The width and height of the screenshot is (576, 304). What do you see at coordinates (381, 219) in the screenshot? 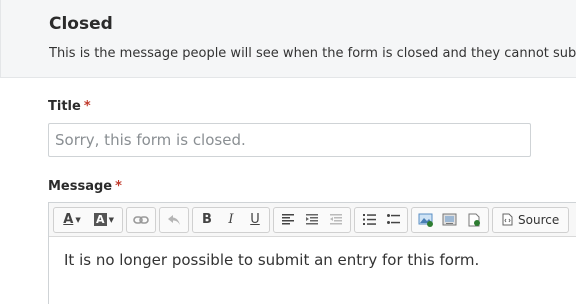
I see `list-group` at bounding box center [381, 219].